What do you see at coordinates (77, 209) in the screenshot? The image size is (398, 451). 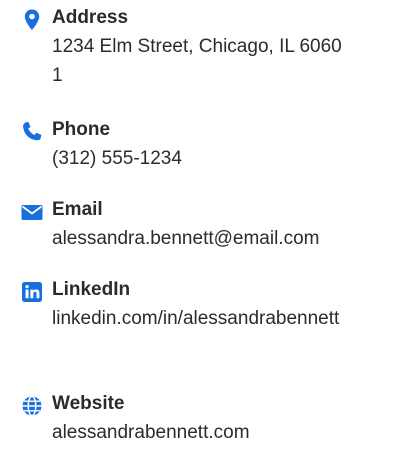 I see `email-label: Email` at bounding box center [77, 209].